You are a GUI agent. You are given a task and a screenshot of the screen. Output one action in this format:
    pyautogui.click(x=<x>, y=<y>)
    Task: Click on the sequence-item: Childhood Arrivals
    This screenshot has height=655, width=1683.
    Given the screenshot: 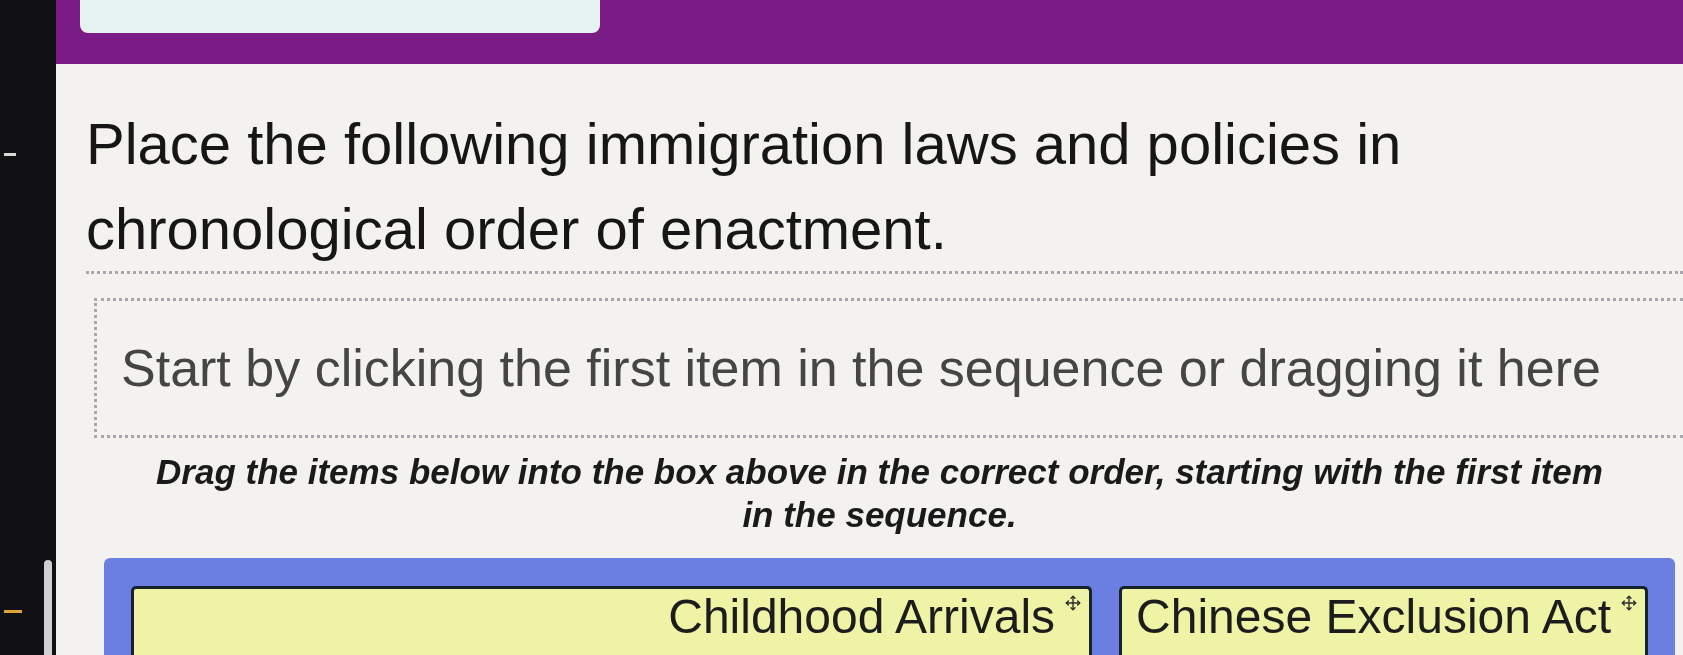 What is the action you would take?
    pyautogui.click(x=612, y=620)
    